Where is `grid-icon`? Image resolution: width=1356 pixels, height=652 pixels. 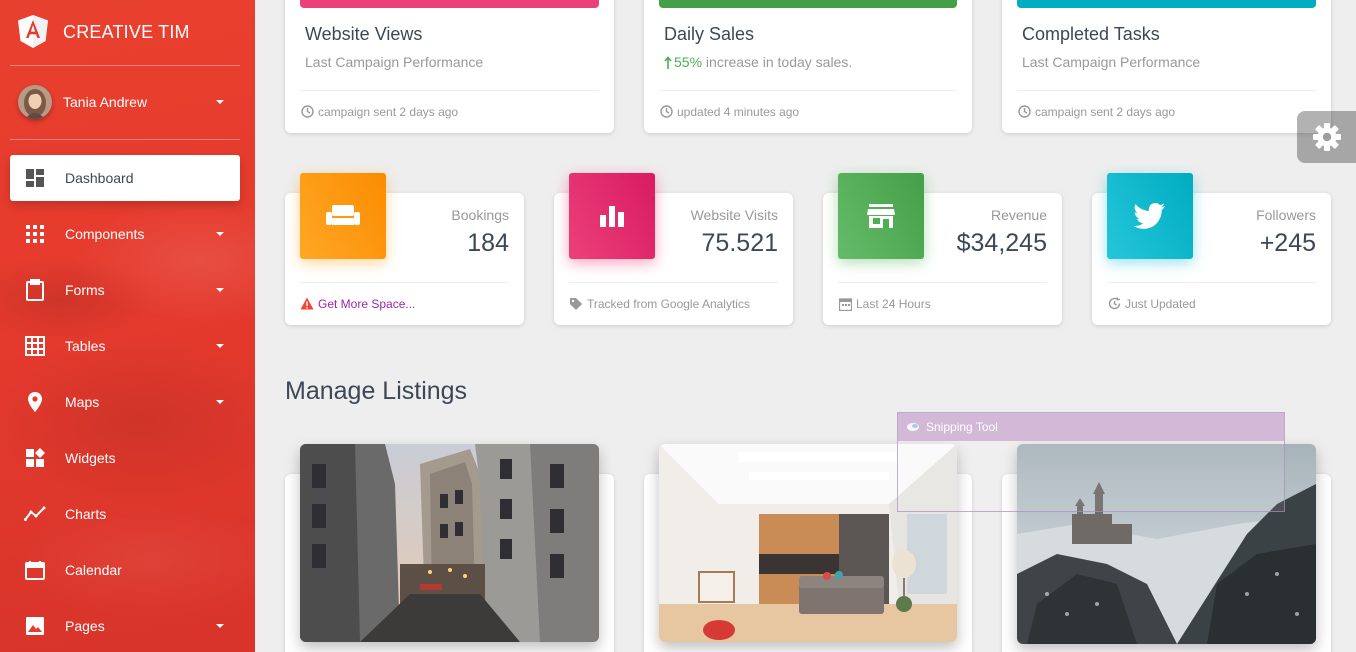 grid-icon is located at coordinates (35, 346).